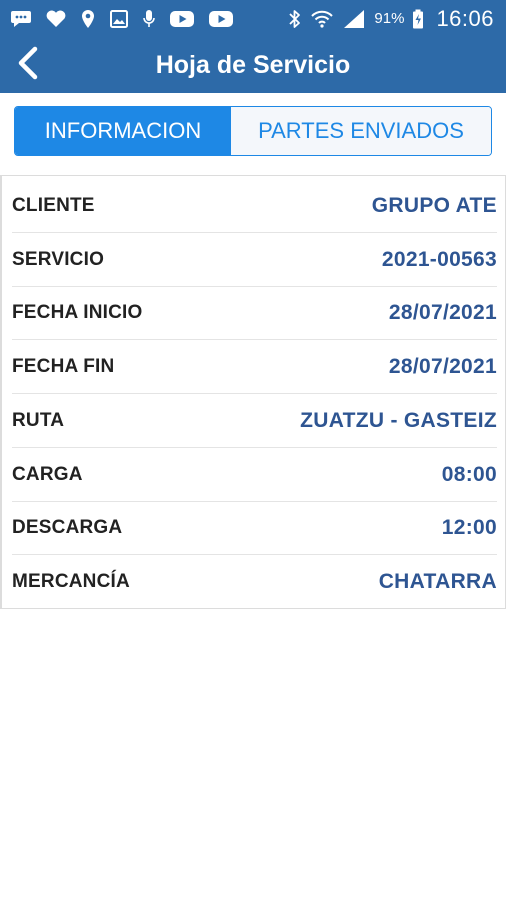 Image resolution: width=506 pixels, height=900 pixels. I want to click on segmented-tabs: INFORMACION PARTES ENVIADOS, so click(253, 131).